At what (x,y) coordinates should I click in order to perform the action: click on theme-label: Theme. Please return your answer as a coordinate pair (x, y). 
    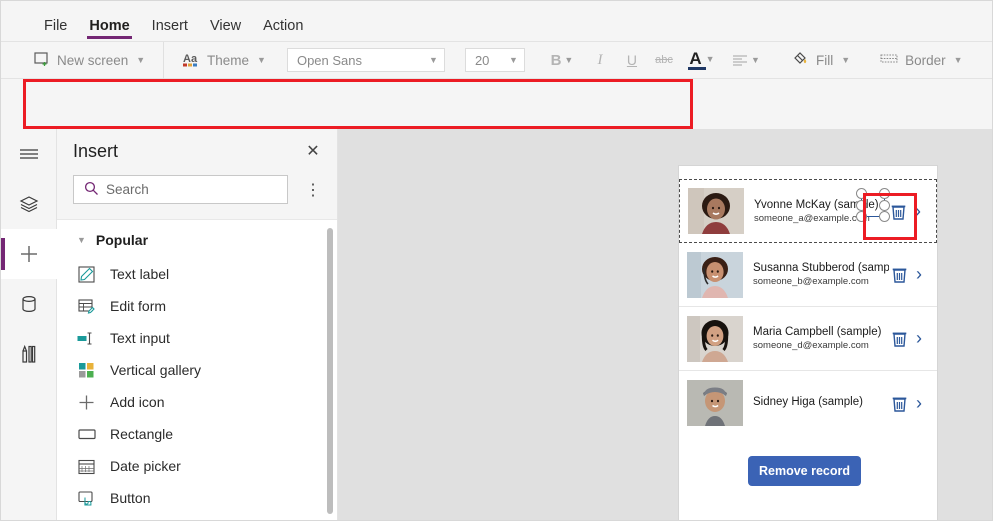
    Looking at the image, I should click on (228, 60).